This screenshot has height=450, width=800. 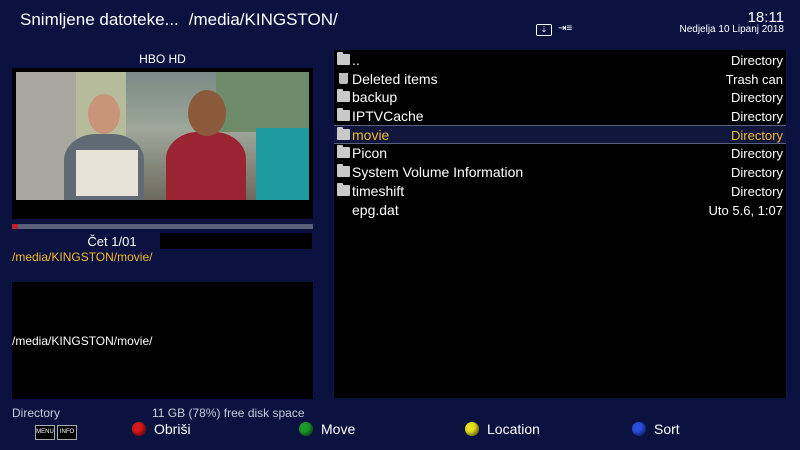 What do you see at coordinates (560, 97) in the screenshot?
I see `list-item: backup Directory` at bounding box center [560, 97].